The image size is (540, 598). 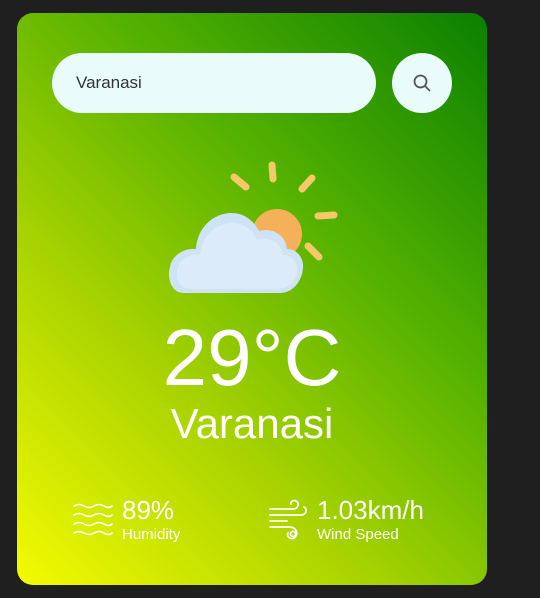 I want to click on search-input, so click(x=214, y=83).